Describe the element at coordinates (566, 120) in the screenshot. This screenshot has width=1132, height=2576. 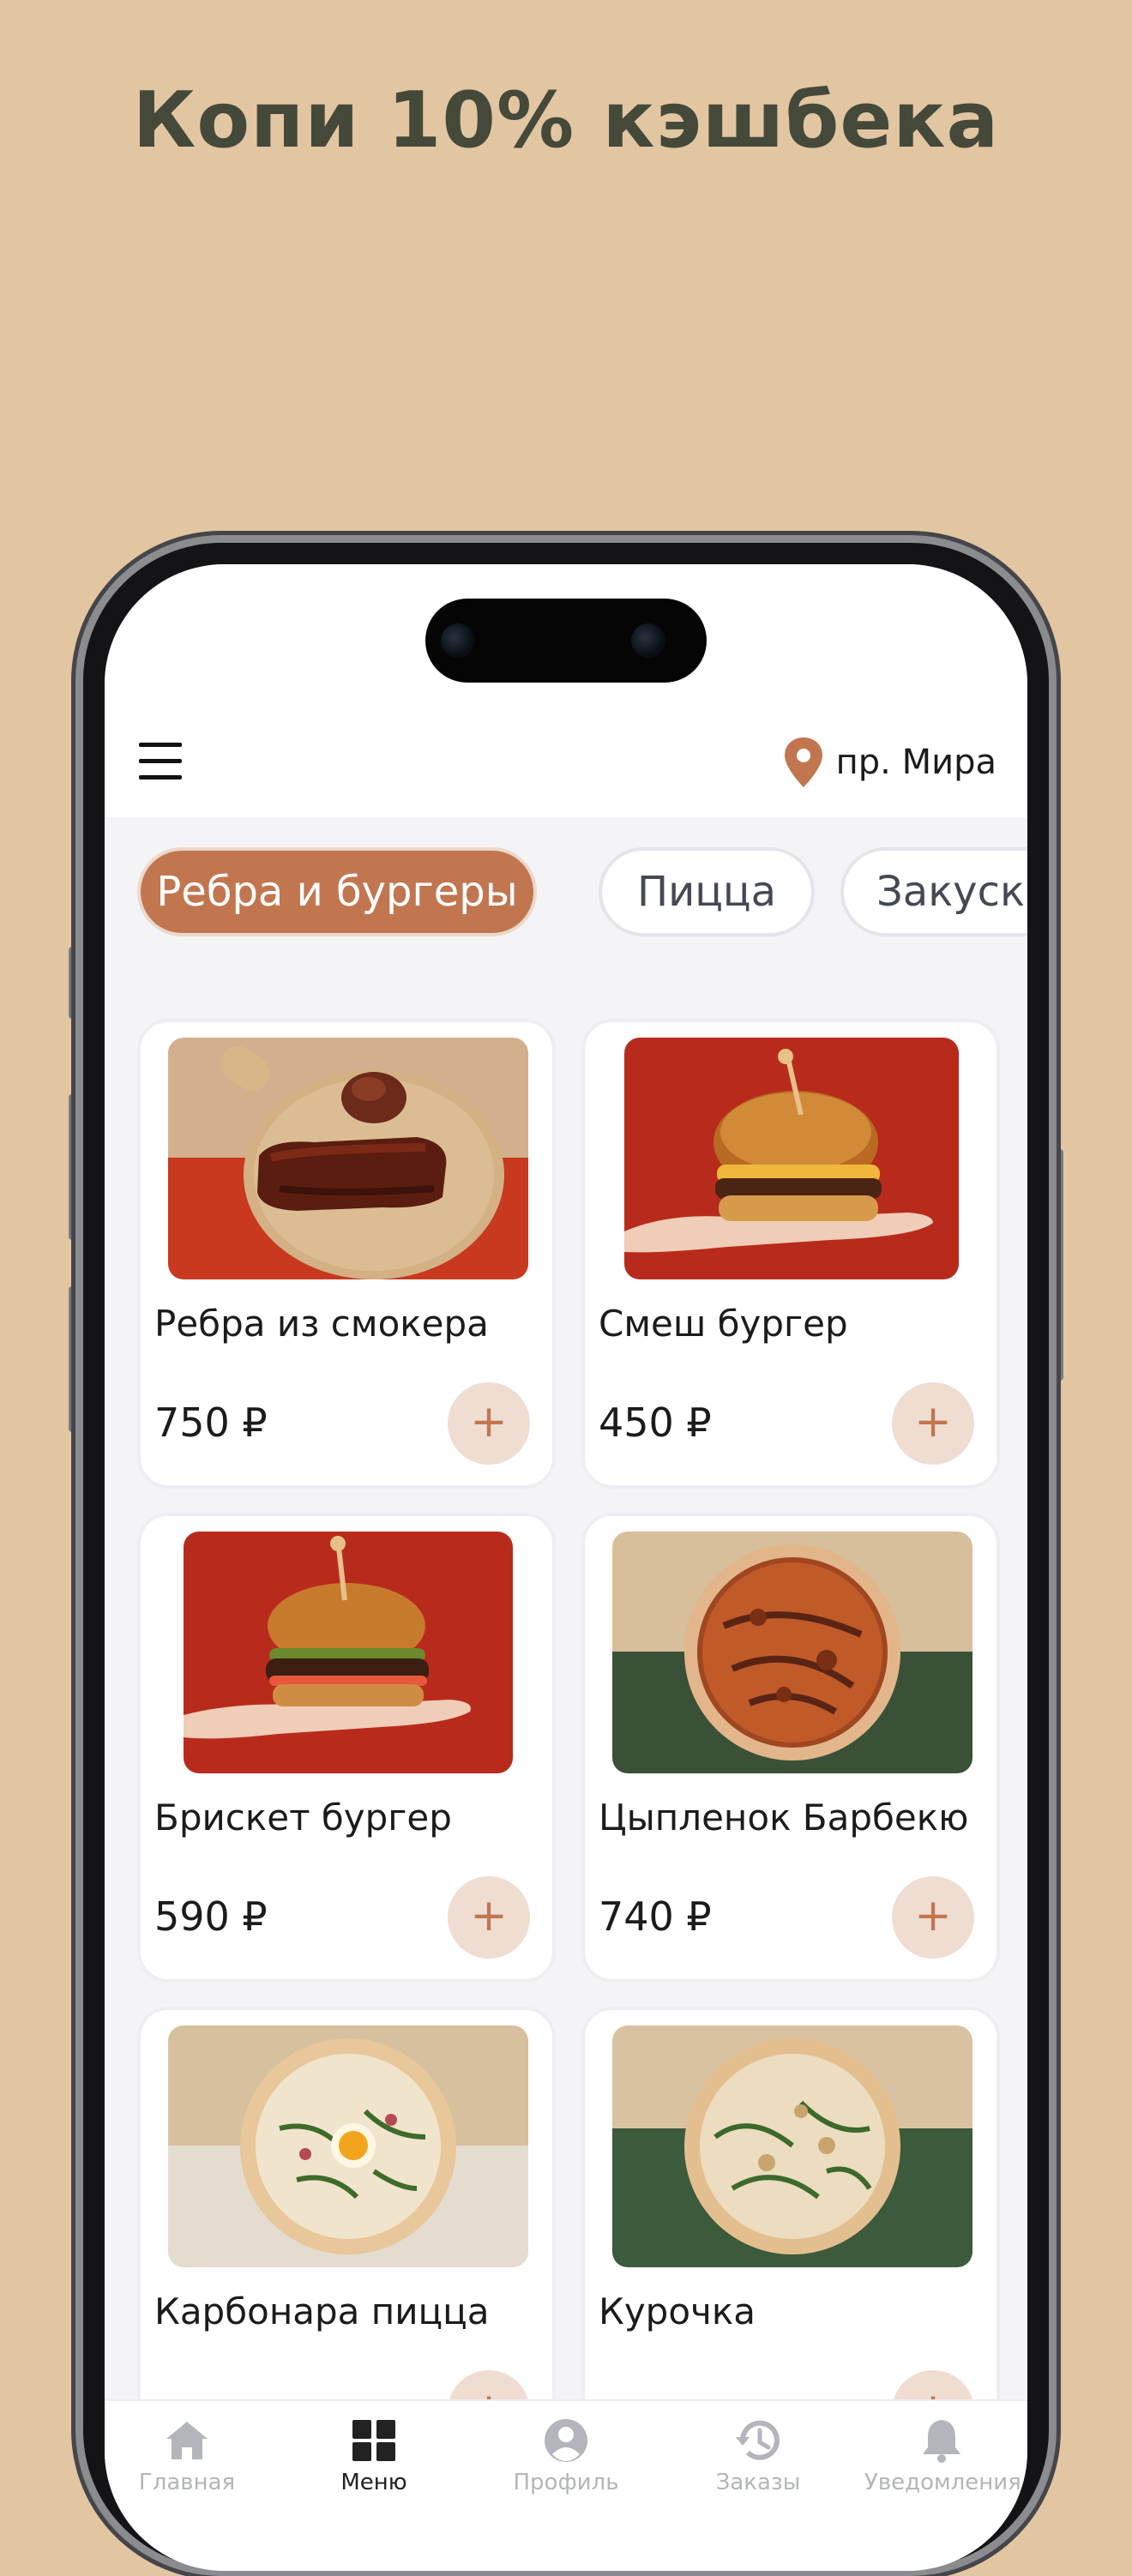
I see `promo-headline: Копи 10% кэшбека` at that location.